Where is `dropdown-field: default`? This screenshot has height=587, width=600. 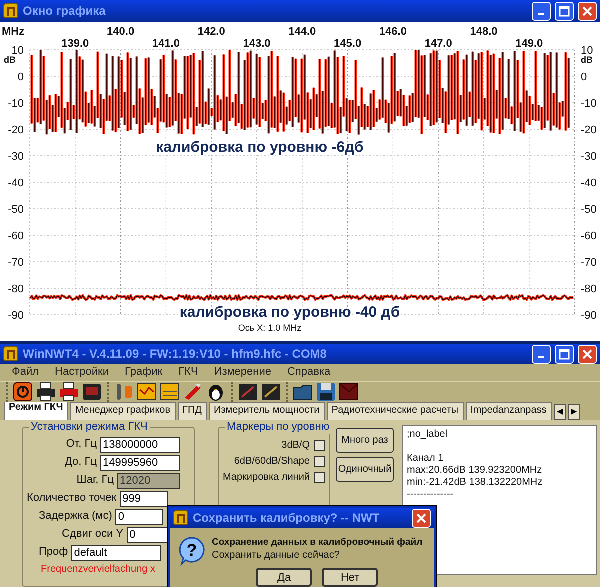
dropdown-field: default is located at coordinates (116, 552).